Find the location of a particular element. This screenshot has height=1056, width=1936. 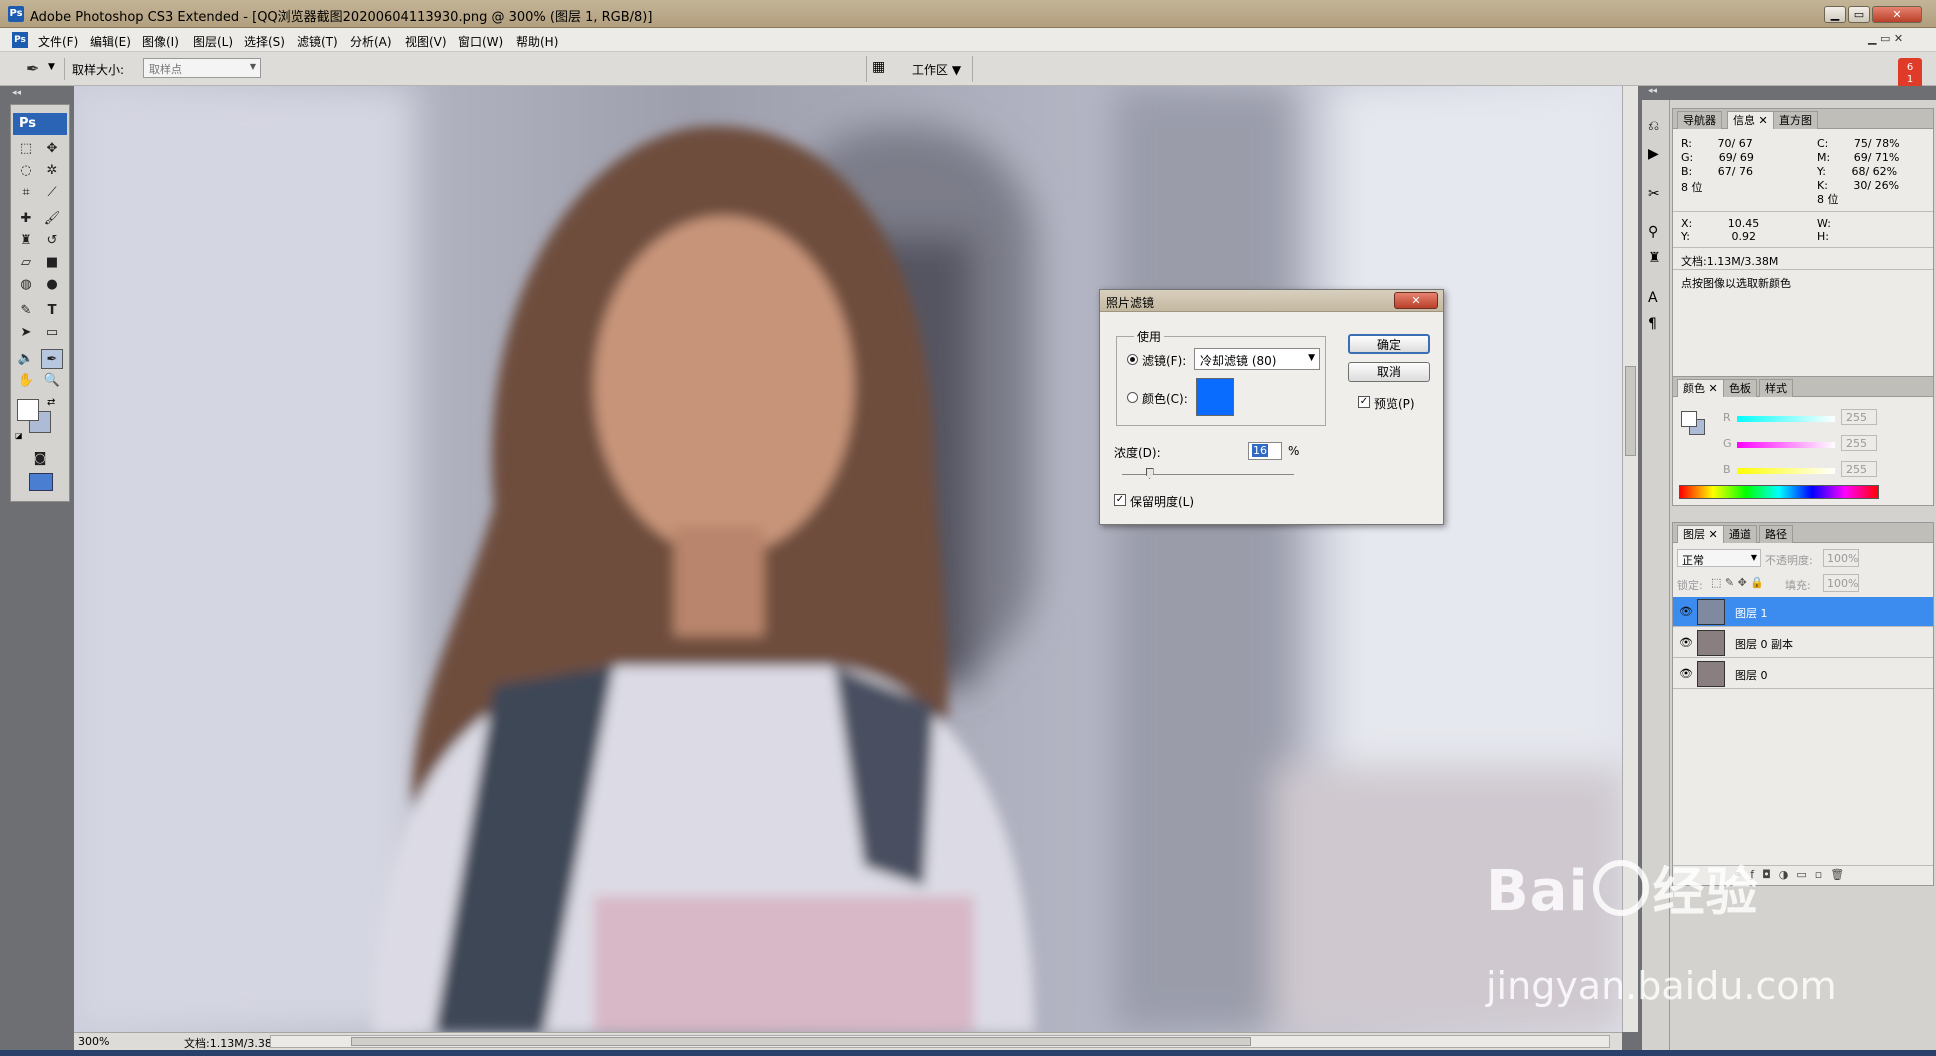

lasso-icon: ◌ is located at coordinates (26, 171).